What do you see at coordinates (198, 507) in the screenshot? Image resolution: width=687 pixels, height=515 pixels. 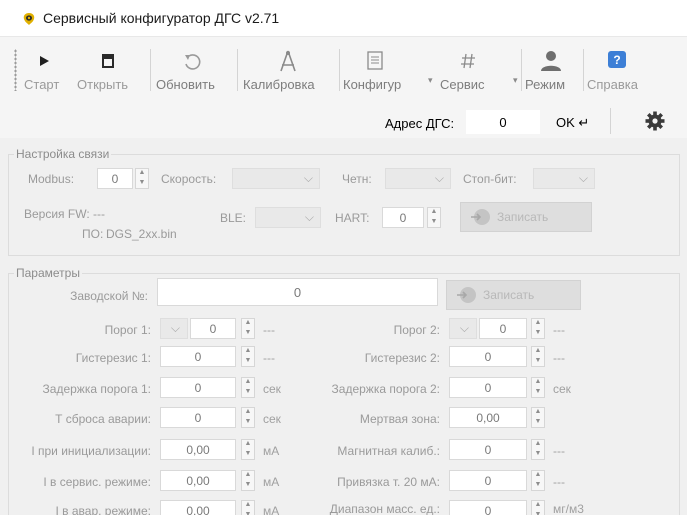 I see `alarm-current-field: 0,00` at bounding box center [198, 507].